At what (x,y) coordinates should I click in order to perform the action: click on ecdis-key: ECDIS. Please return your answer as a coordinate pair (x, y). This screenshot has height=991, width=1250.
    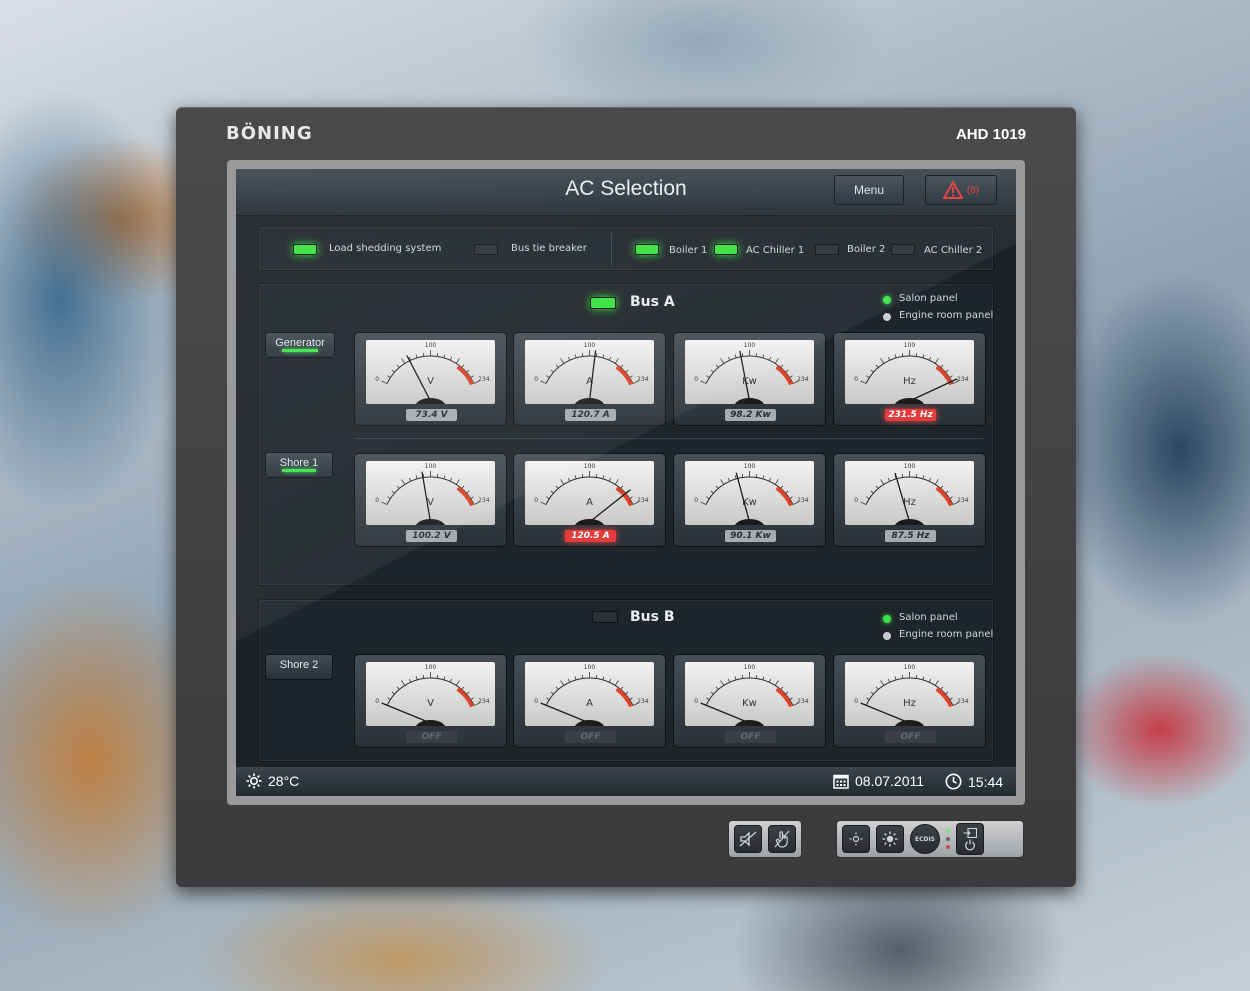
    Looking at the image, I should click on (925, 839).